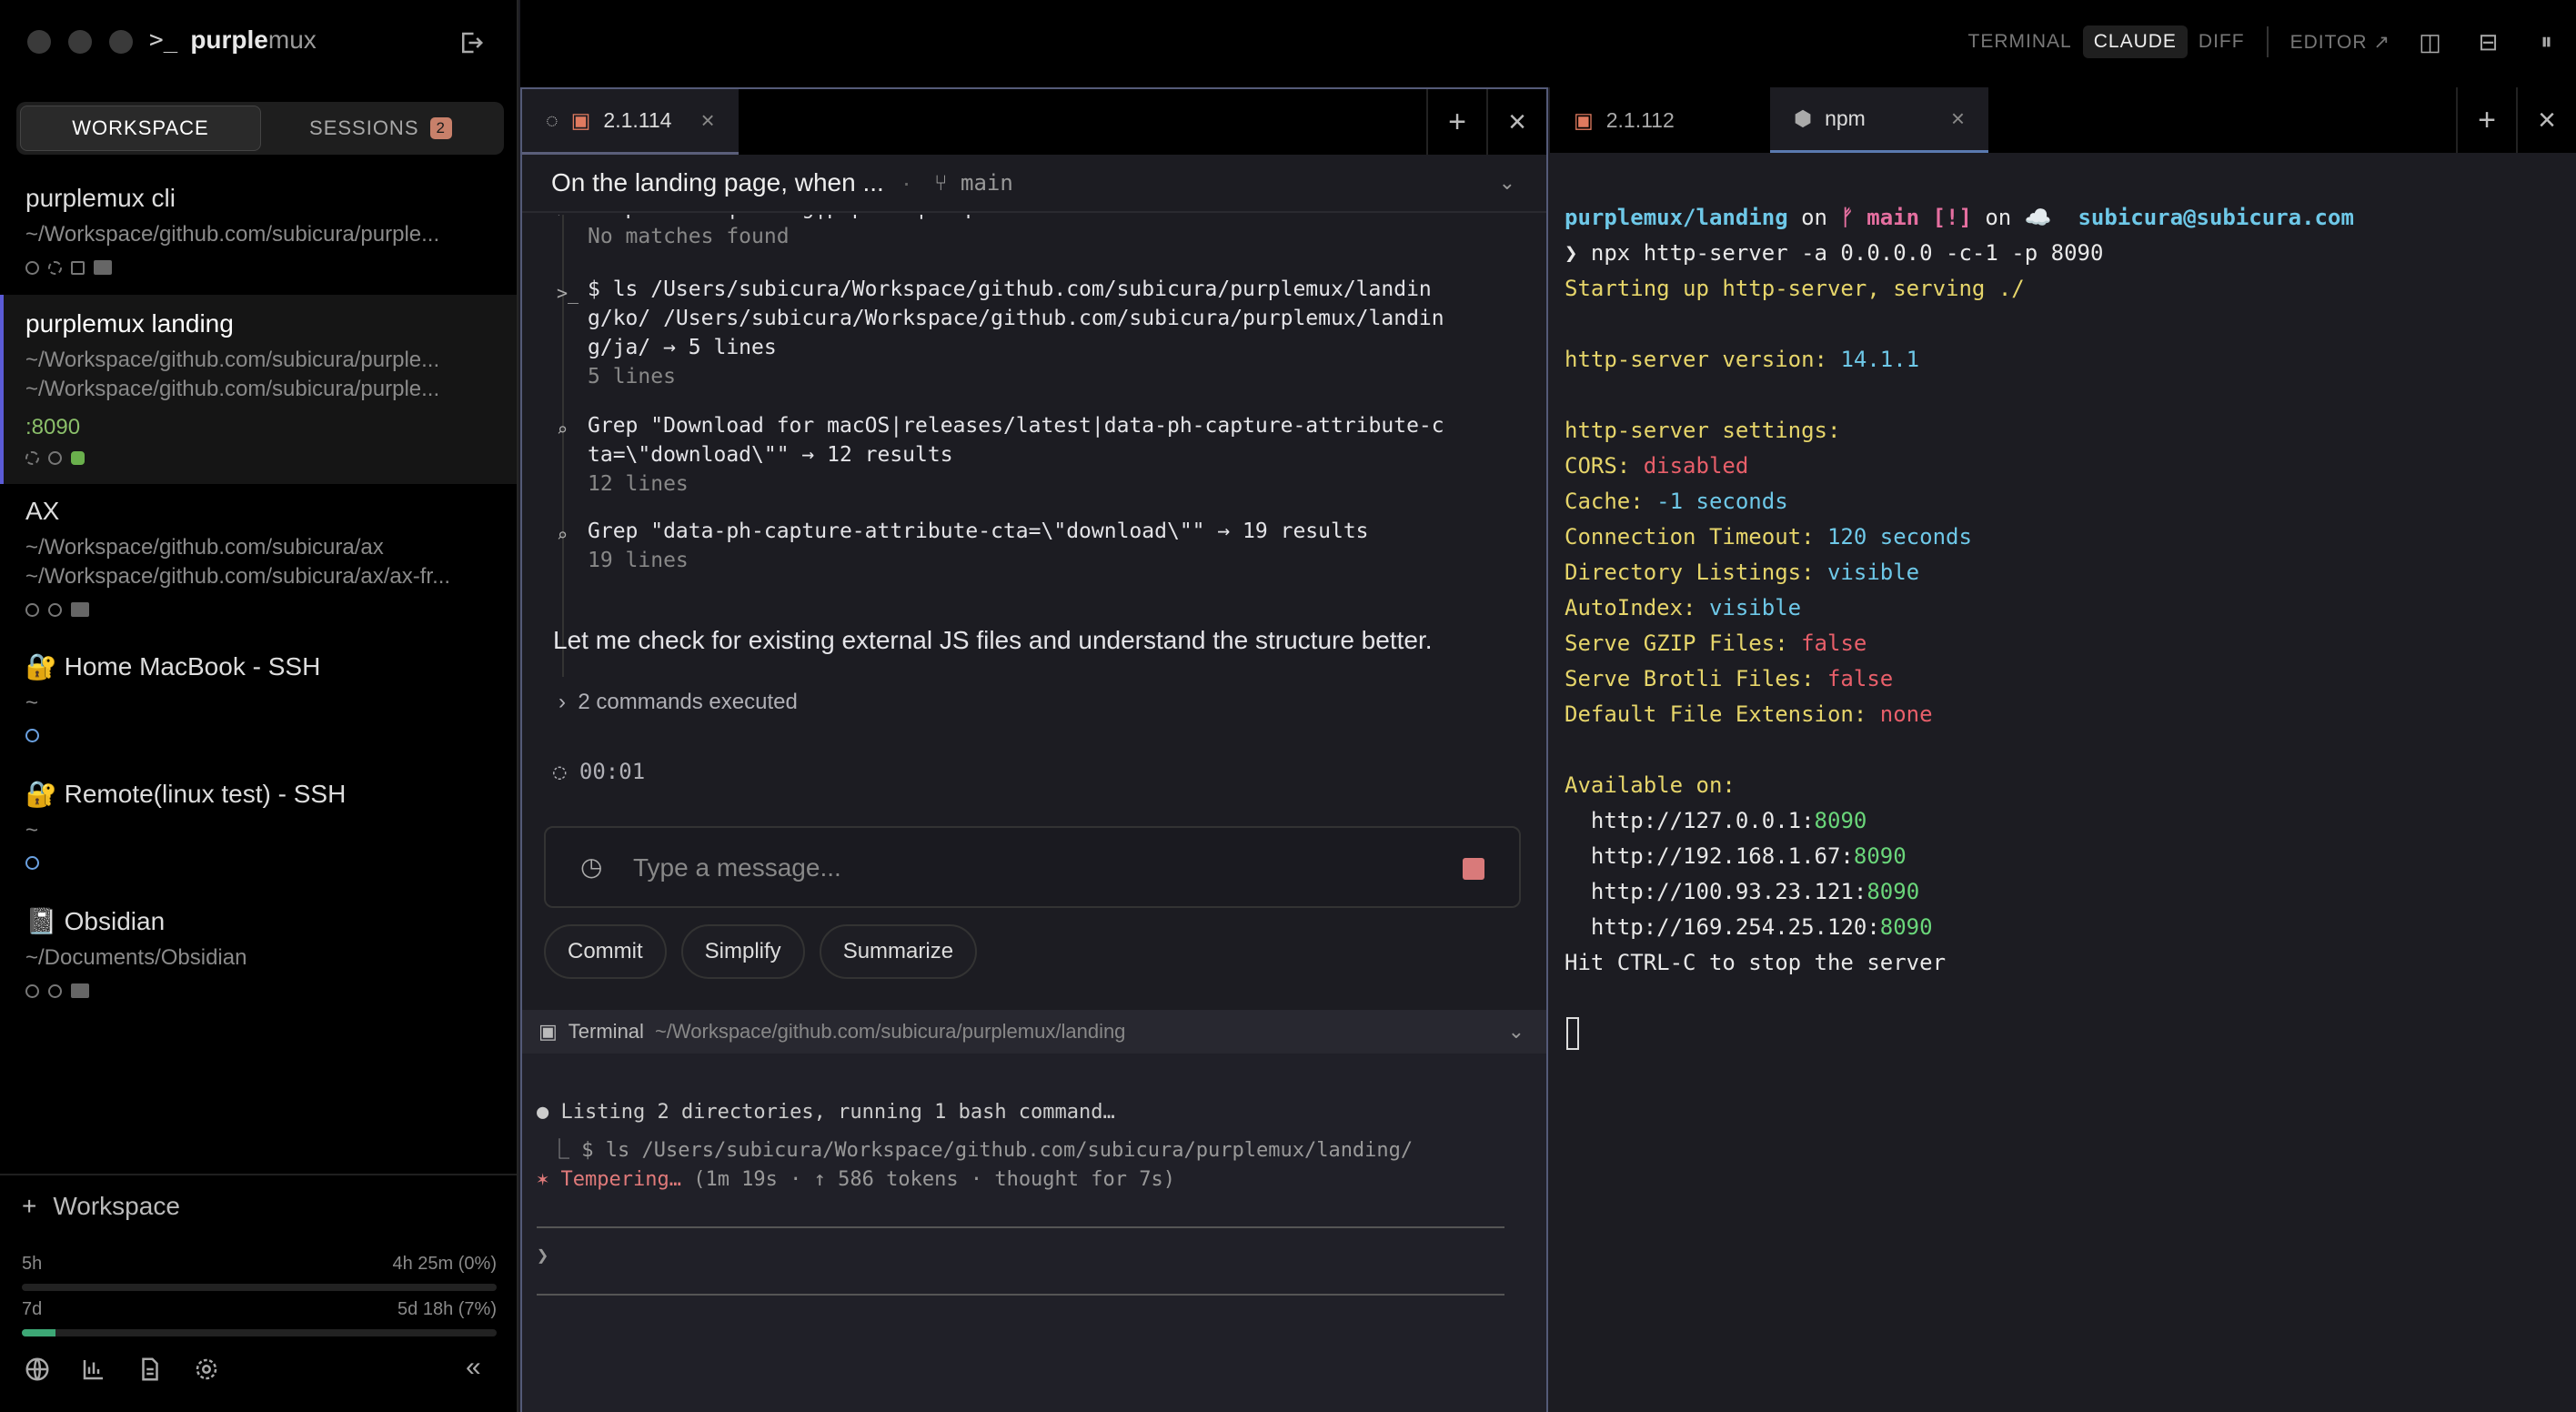  Describe the element at coordinates (1722, 502) in the screenshot. I see `output-value: -1 seconds` at that location.